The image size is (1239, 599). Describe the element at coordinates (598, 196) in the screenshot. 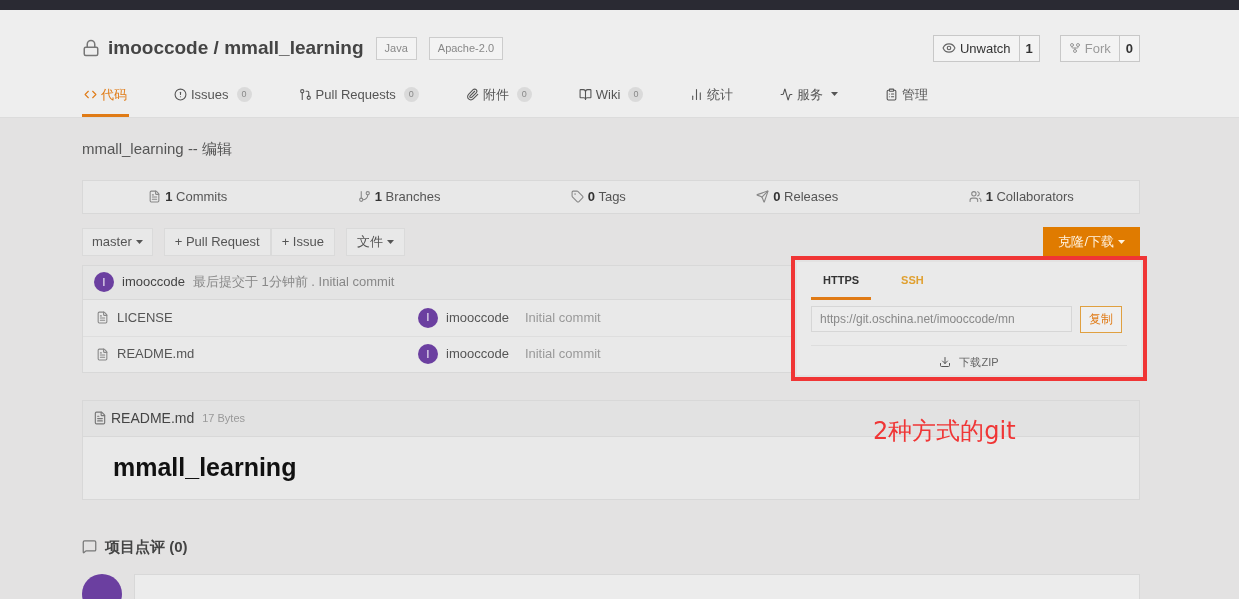

I see `stat-link: 0 Tags` at that location.